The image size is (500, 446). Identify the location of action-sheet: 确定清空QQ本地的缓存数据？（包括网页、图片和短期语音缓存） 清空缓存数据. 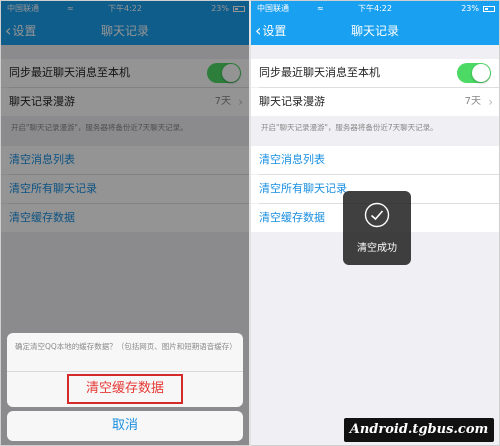
(125, 370).